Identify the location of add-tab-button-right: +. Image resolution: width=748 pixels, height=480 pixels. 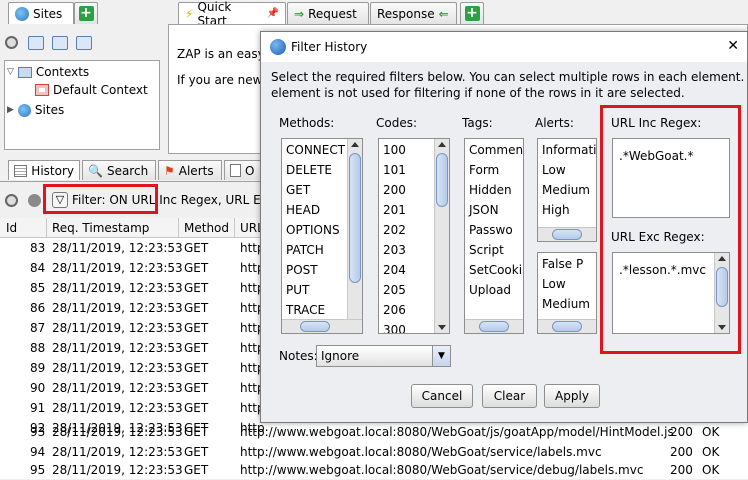
(472, 13).